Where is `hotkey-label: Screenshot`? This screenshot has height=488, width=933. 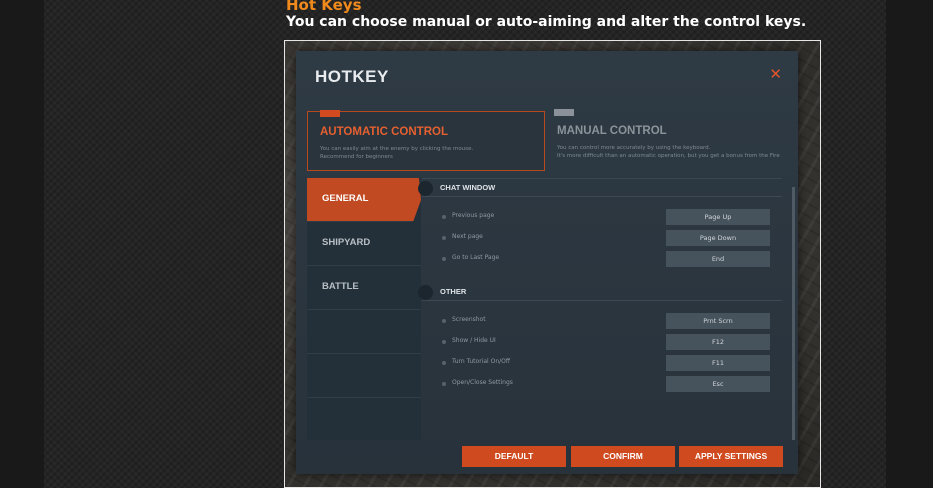 hotkey-label: Screenshot is located at coordinates (469, 319).